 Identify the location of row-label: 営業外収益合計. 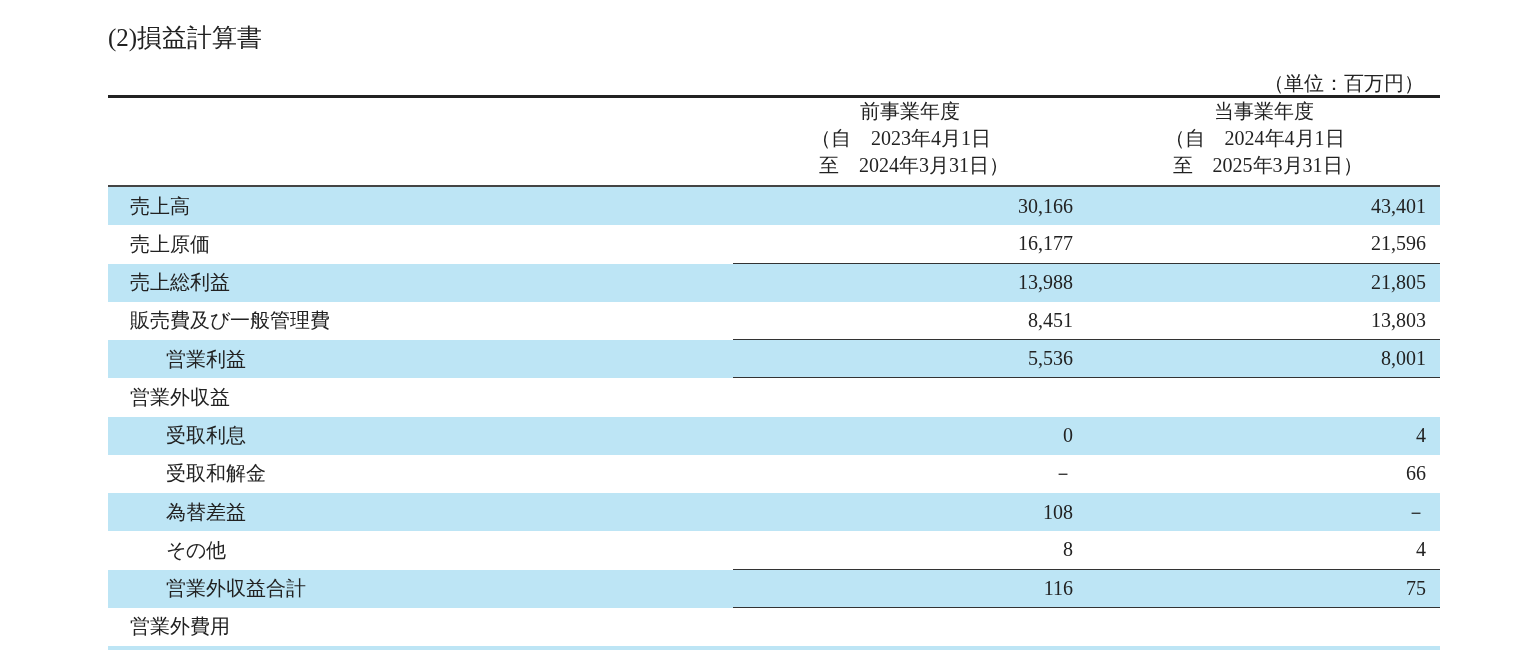
(236, 589).